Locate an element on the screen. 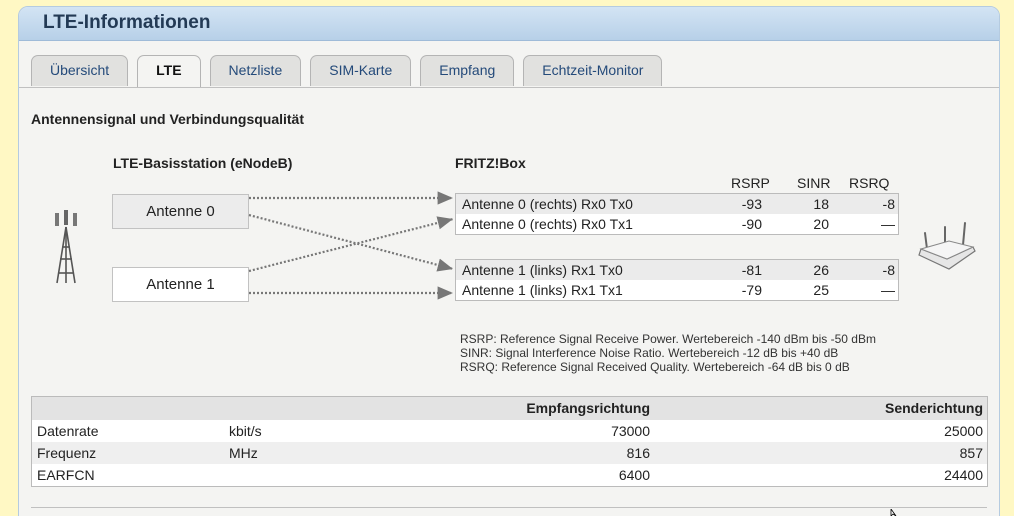 The image size is (1014, 516). rx-name: Antenne 0 (rechts) Rx0 Tx1 is located at coordinates (547, 224).